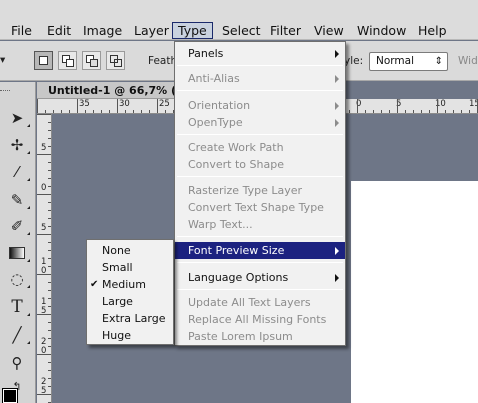 The width and height of the screenshot is (478, 403). I want to click on ruler-label: 5, so click(44, 148).